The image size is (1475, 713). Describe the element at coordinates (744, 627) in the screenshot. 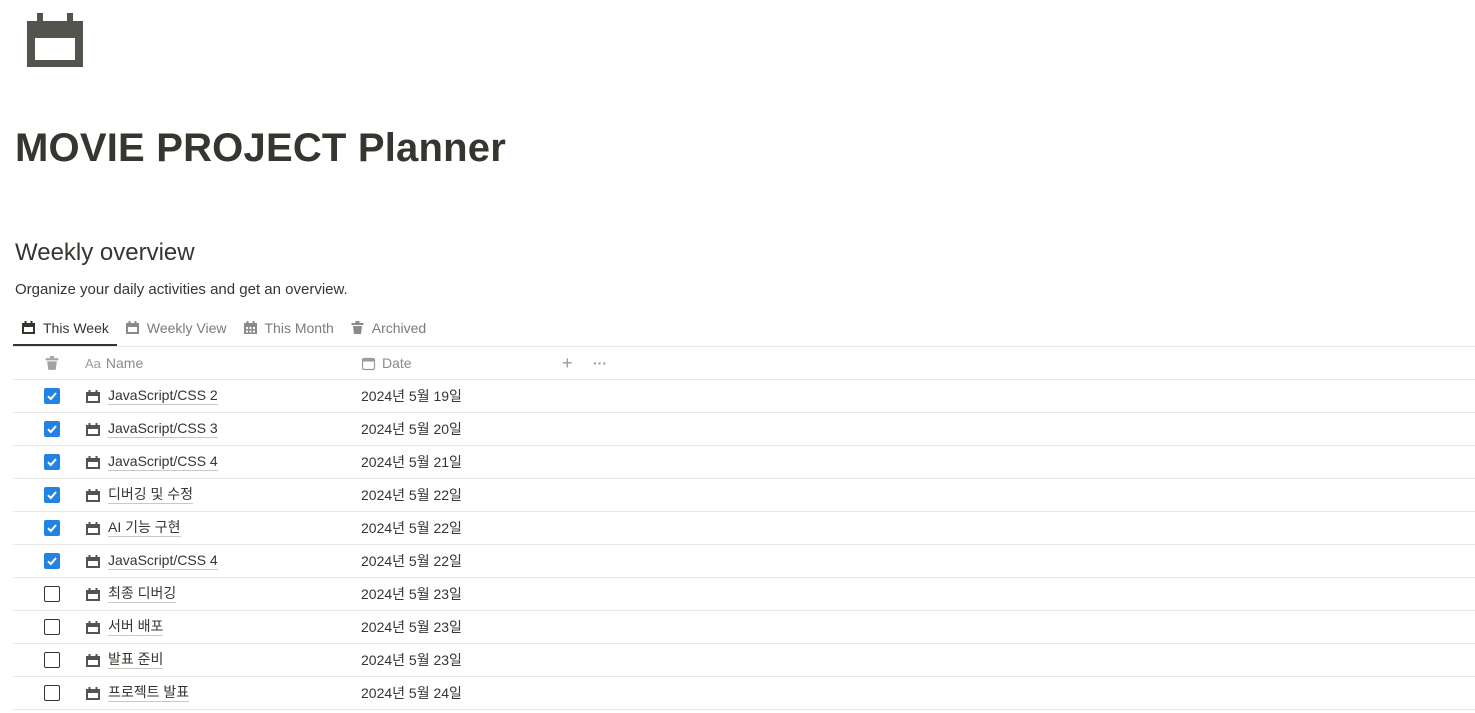

I see `table-row: 서버 배포 2024년 5월 23일` at that location.